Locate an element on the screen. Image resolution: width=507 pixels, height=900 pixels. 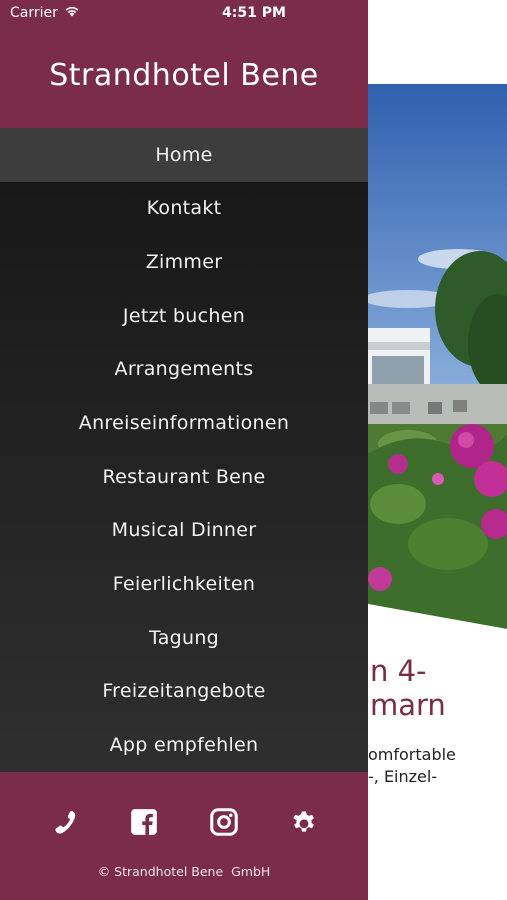
menu-item-label: Freizeitangebote is located at coordinates (184, 691).